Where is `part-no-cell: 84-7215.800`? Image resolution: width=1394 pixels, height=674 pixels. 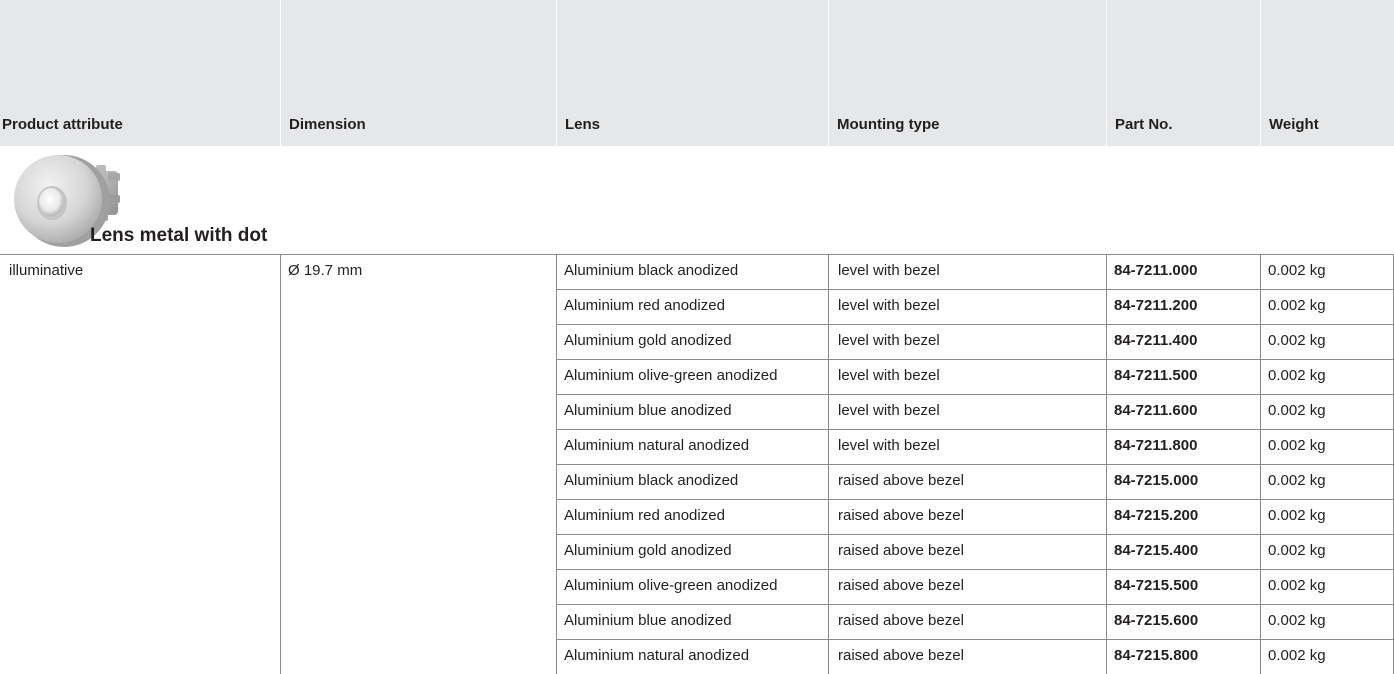 part-no-cell: 84-7215.800 is located at coordinates (1156, 655).